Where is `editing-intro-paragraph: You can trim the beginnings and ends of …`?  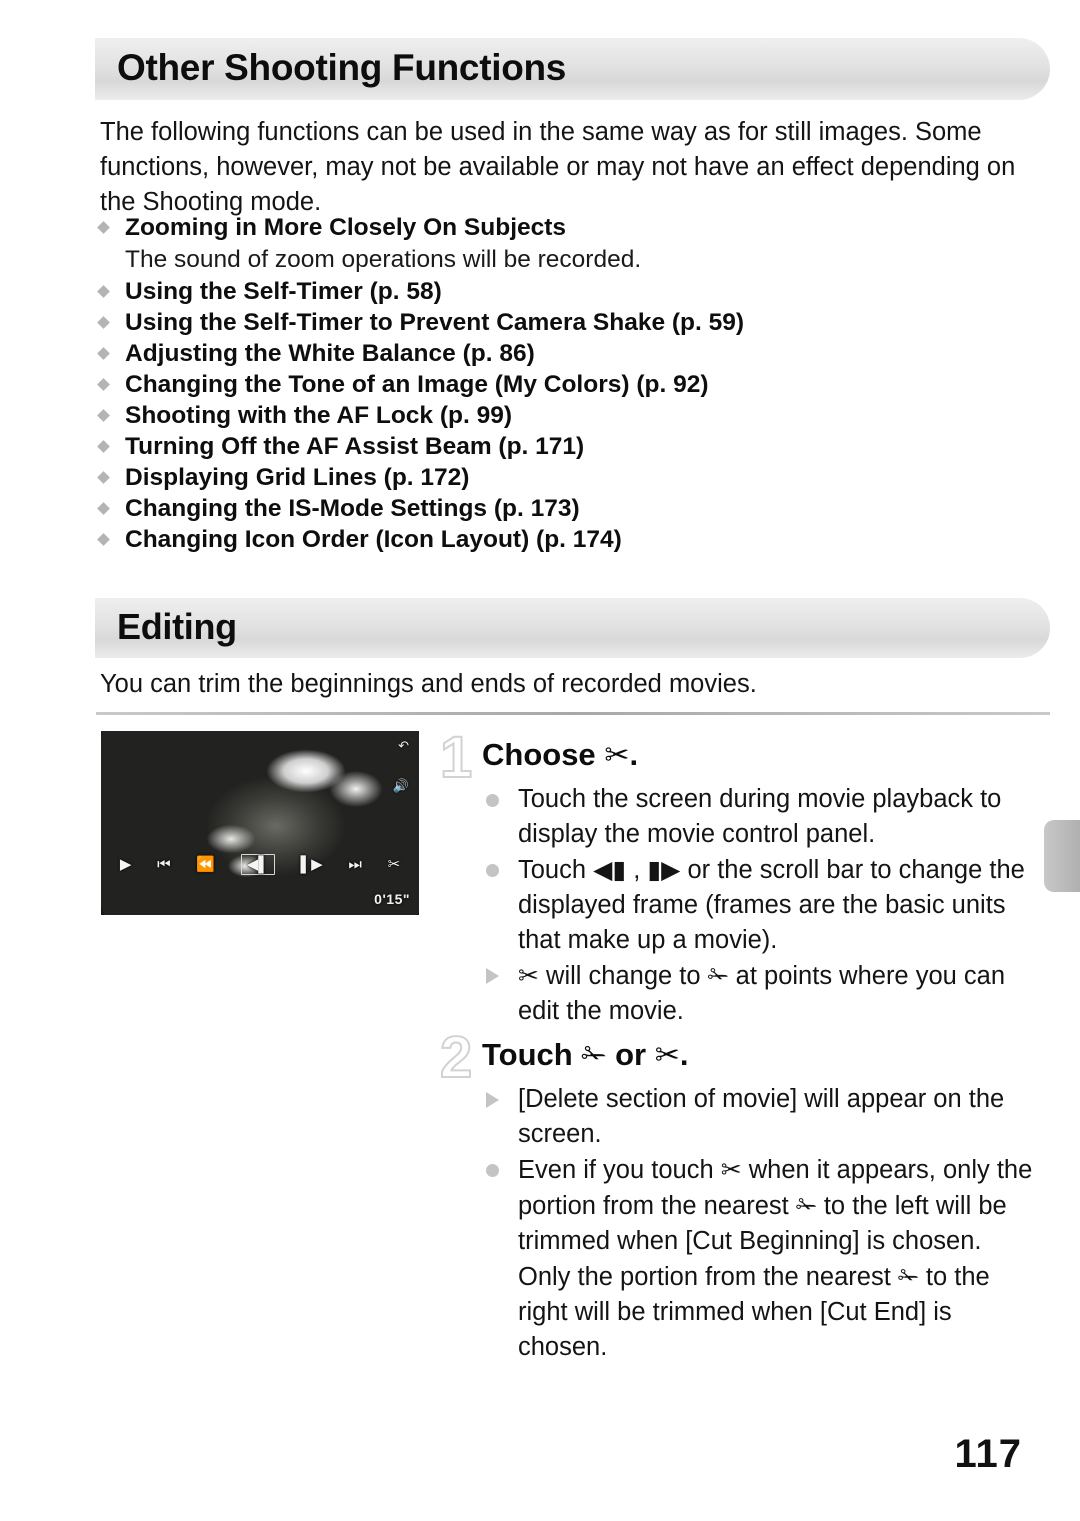
editing-intro-paragraph: You can trim the beginnings and ends of … is located at coordinates (428, 684).